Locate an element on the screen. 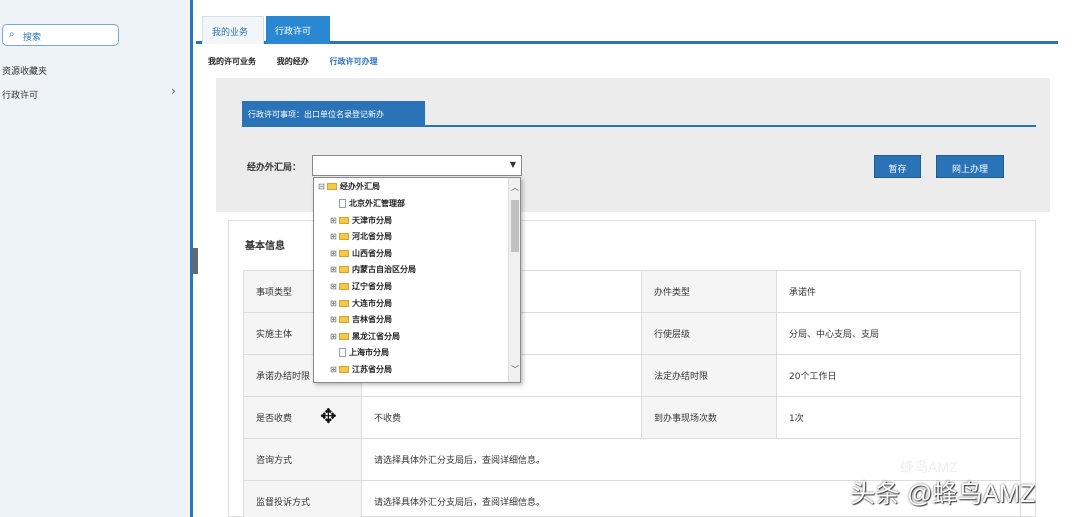 Image resolution: width=1080 pixels, height=517 pixels. breadcrumb: 我的许可业务 我的经办 行政许可办理 is located at coordinates (302, 61).